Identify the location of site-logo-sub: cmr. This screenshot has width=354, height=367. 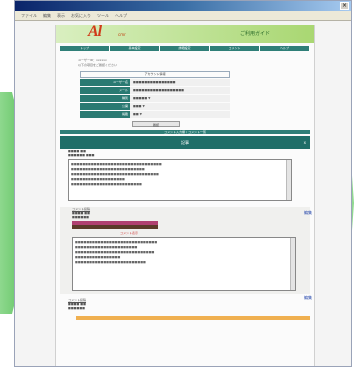
(122, 34).